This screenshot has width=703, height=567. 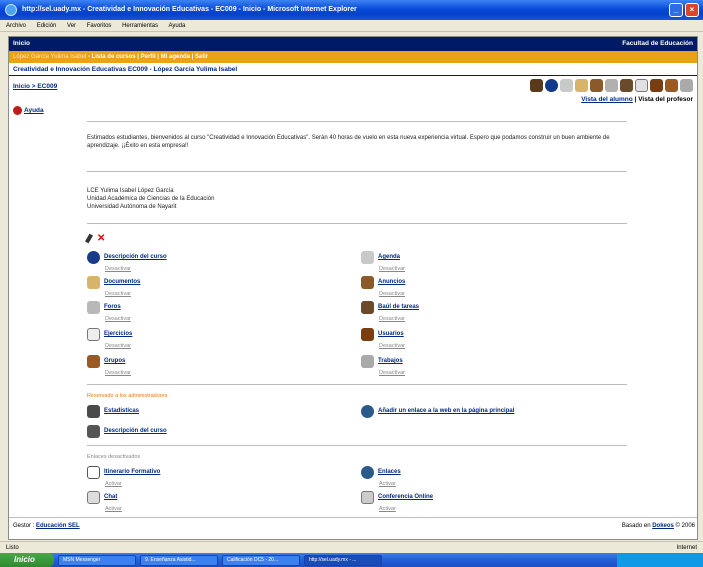 I want to click on help-link: Ayuda, so click(x=28, y=110).